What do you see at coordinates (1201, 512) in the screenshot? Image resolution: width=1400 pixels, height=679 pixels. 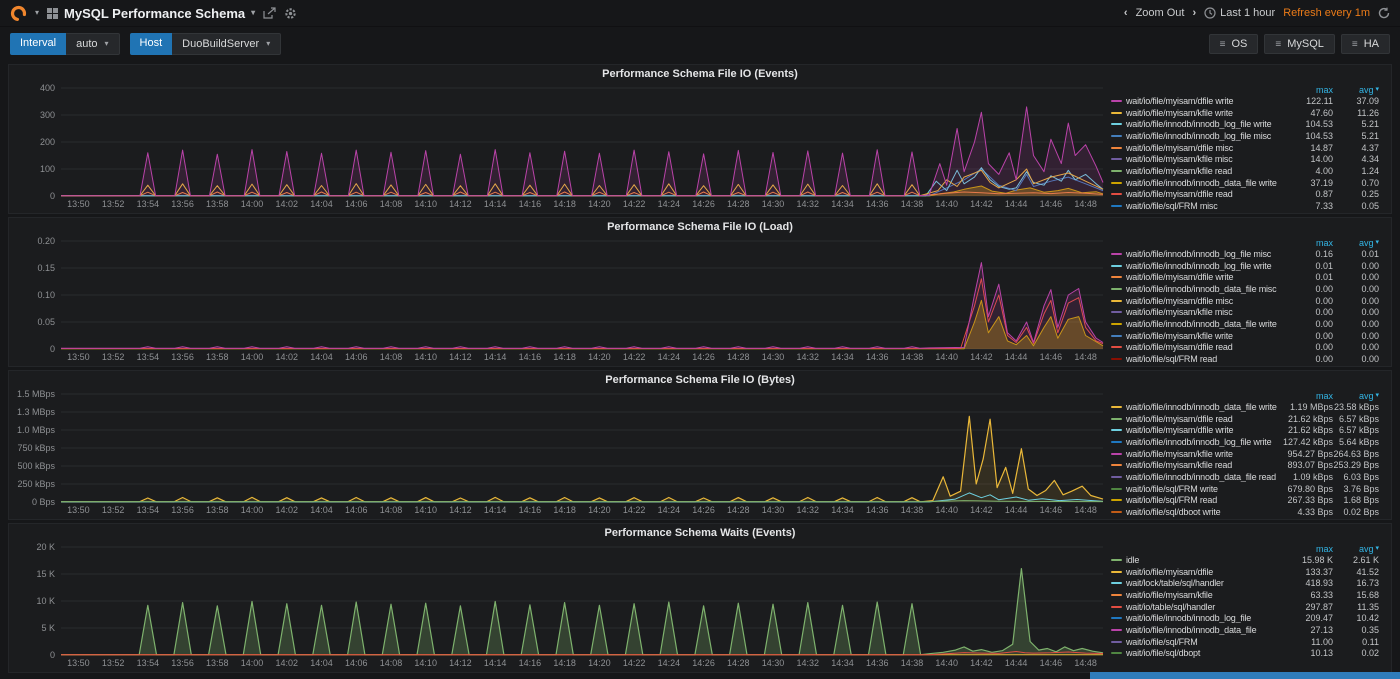 I see `series-name: wait/io/file/sql/dboot write` at bounding box center [1201, 512].